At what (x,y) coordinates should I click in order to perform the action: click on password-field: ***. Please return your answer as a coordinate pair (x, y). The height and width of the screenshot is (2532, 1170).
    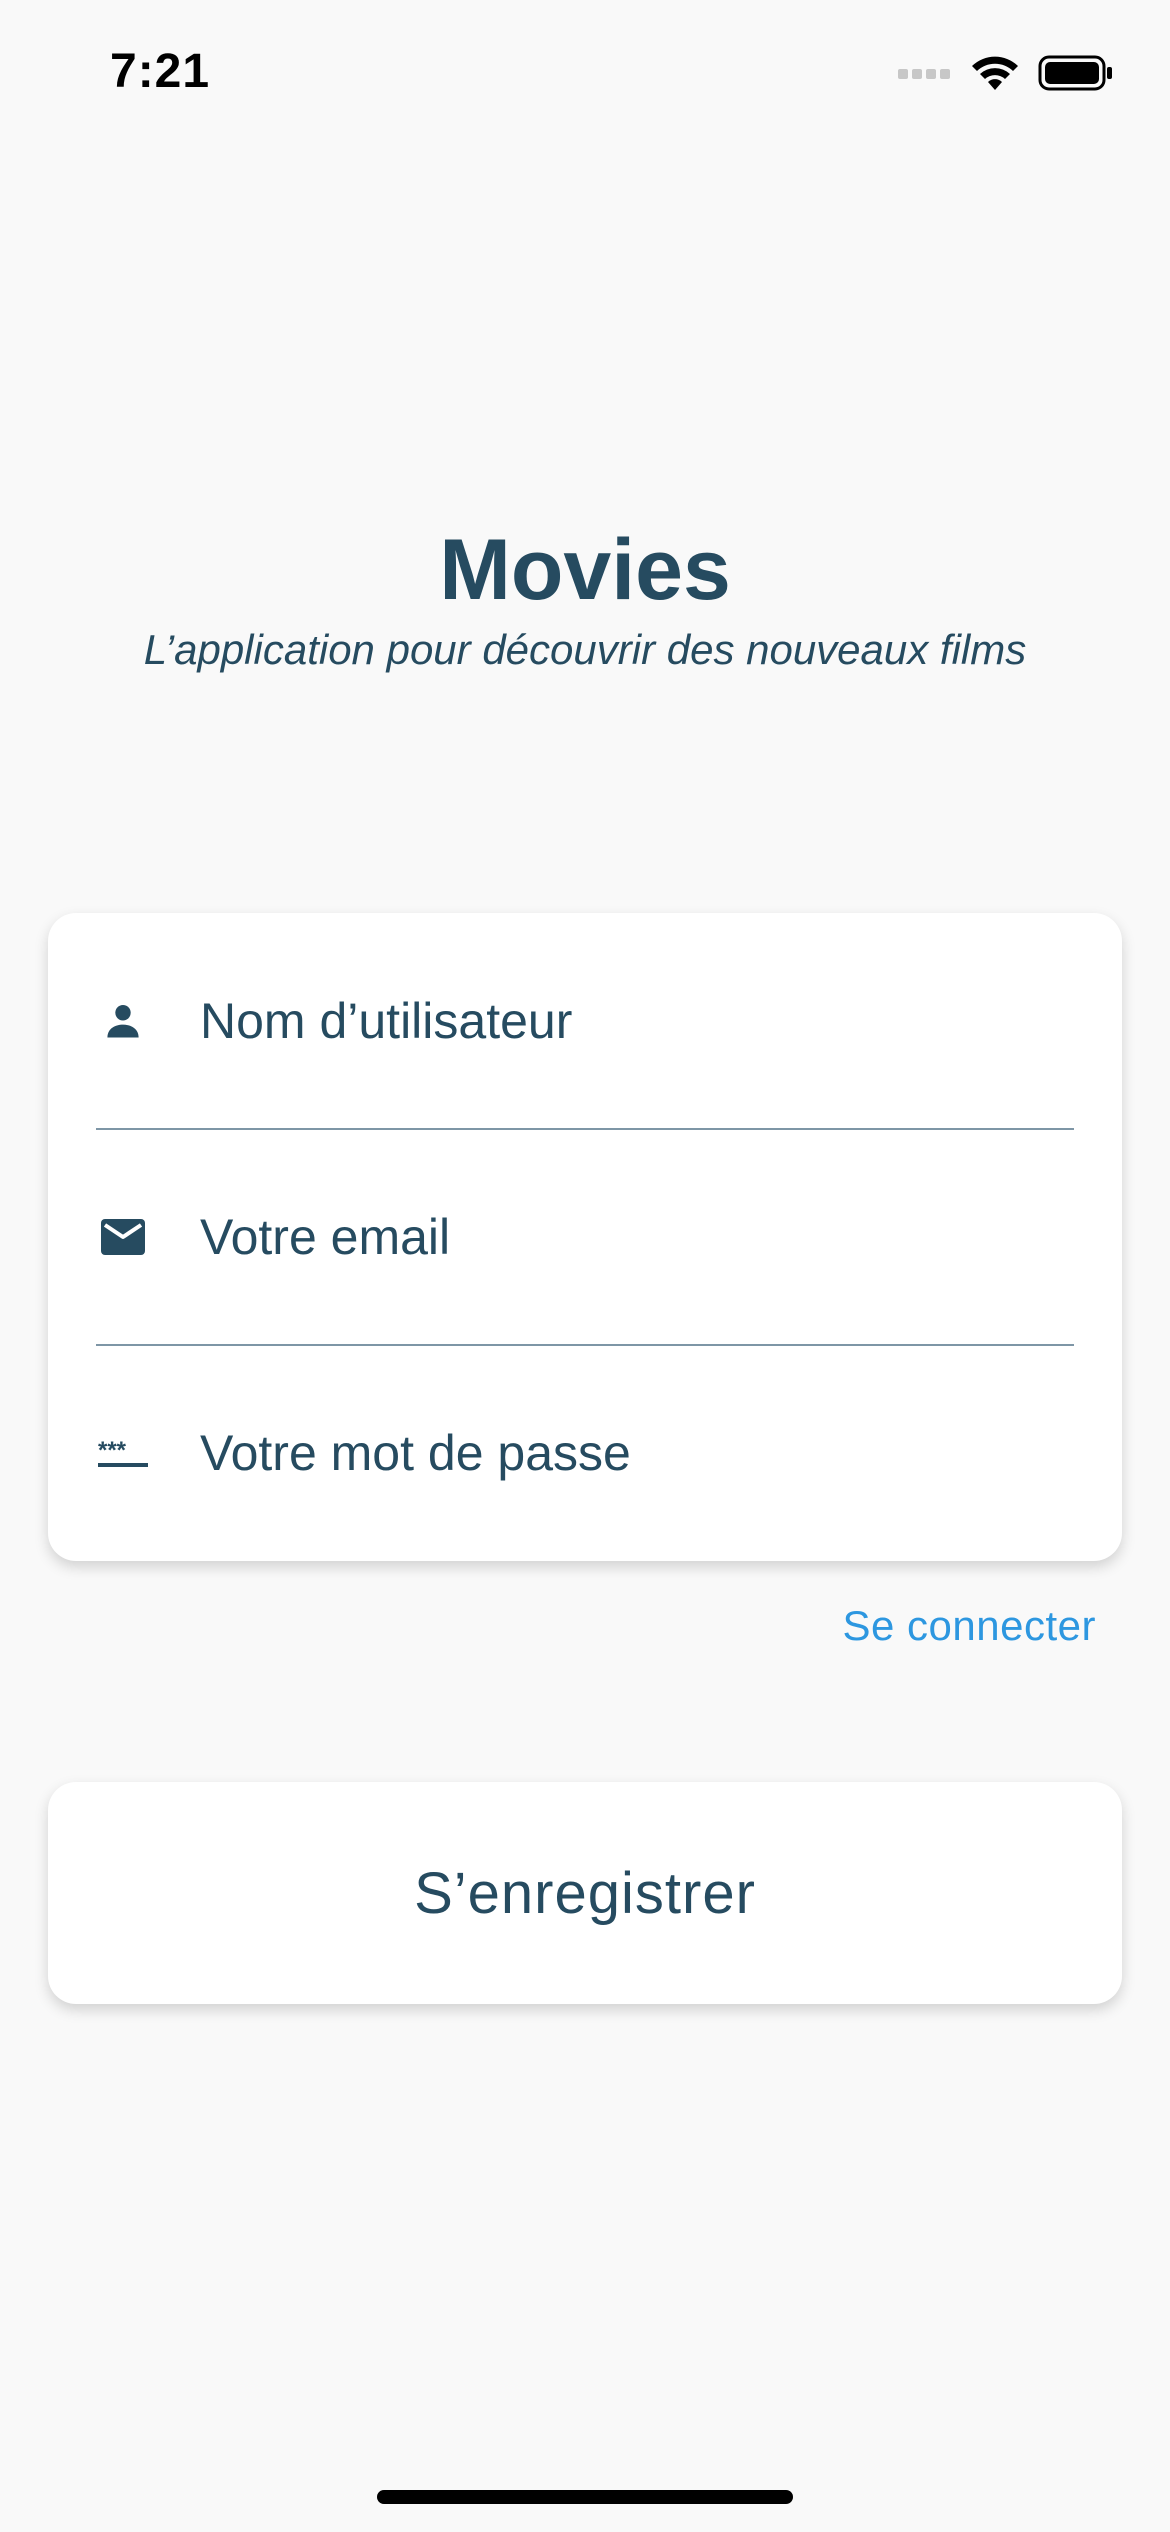
    Looking at the image, I should click on (585, 1453).